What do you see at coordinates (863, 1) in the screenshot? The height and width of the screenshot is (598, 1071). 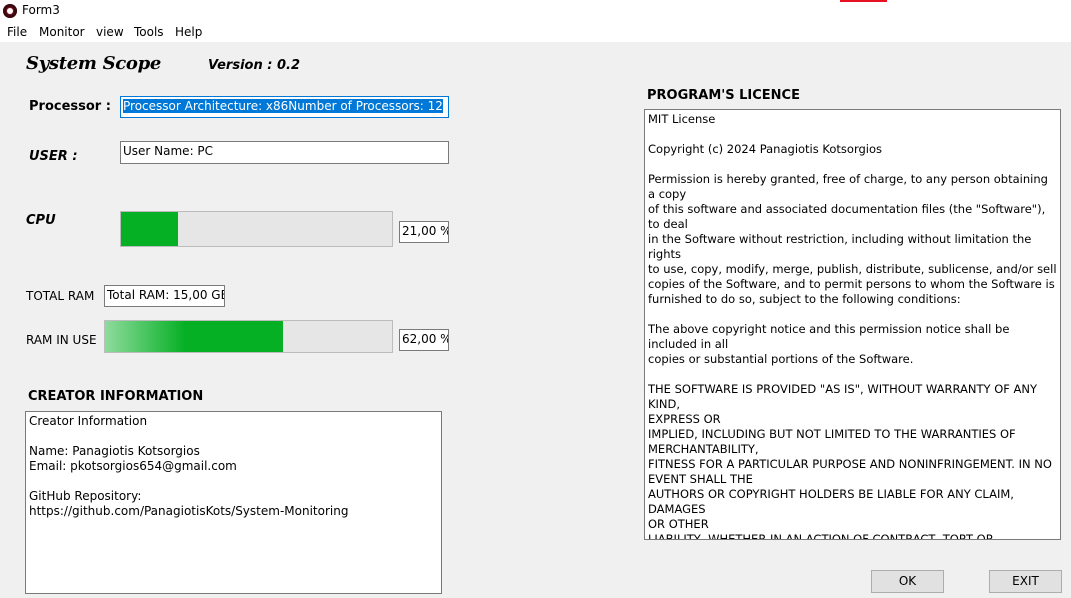 I see `close-button-edge` at bounding box center [863, 1].